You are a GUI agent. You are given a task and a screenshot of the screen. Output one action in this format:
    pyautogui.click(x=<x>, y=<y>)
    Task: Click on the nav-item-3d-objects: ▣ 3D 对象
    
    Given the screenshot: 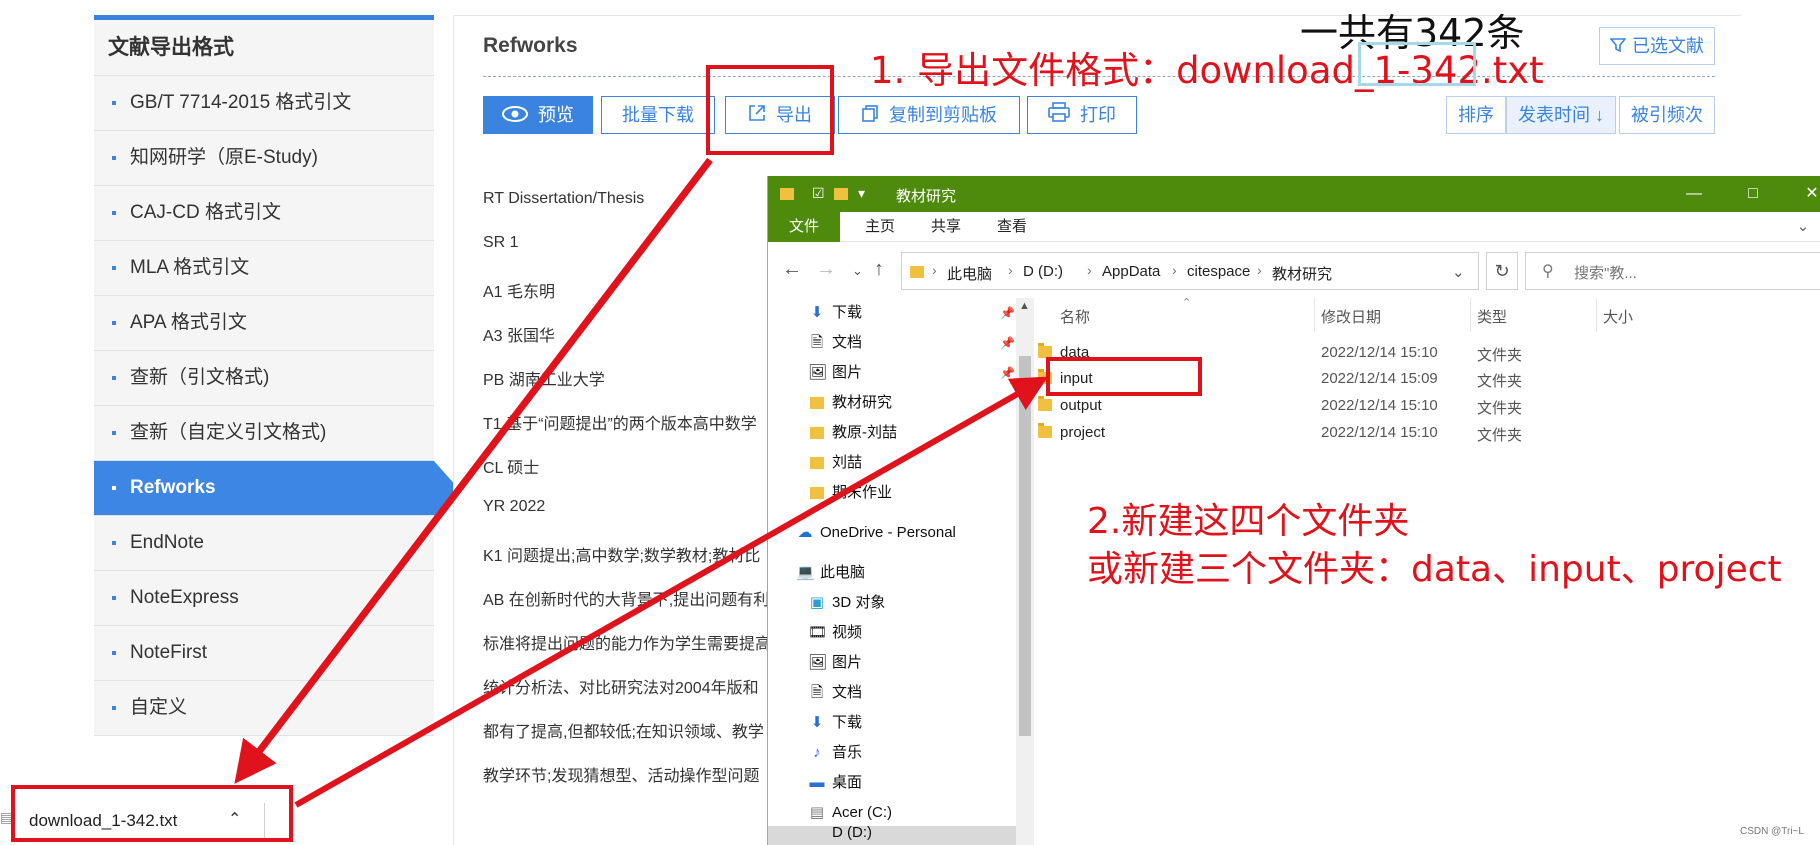 What is the action you would take?
    pyautogui.click(x=846, y=603)
    